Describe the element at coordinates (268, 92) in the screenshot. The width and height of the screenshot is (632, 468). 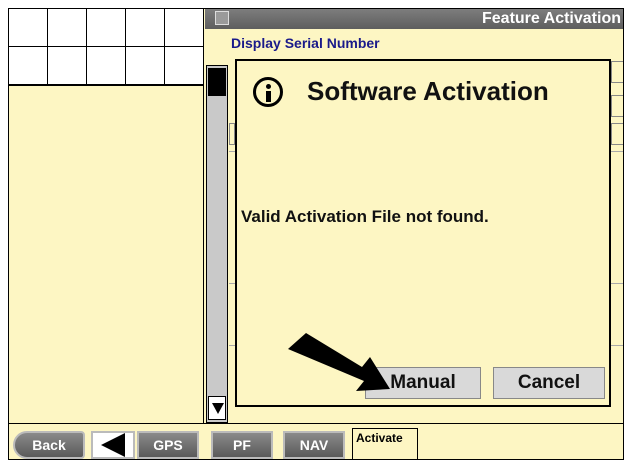
I see `info-icon` at that location.